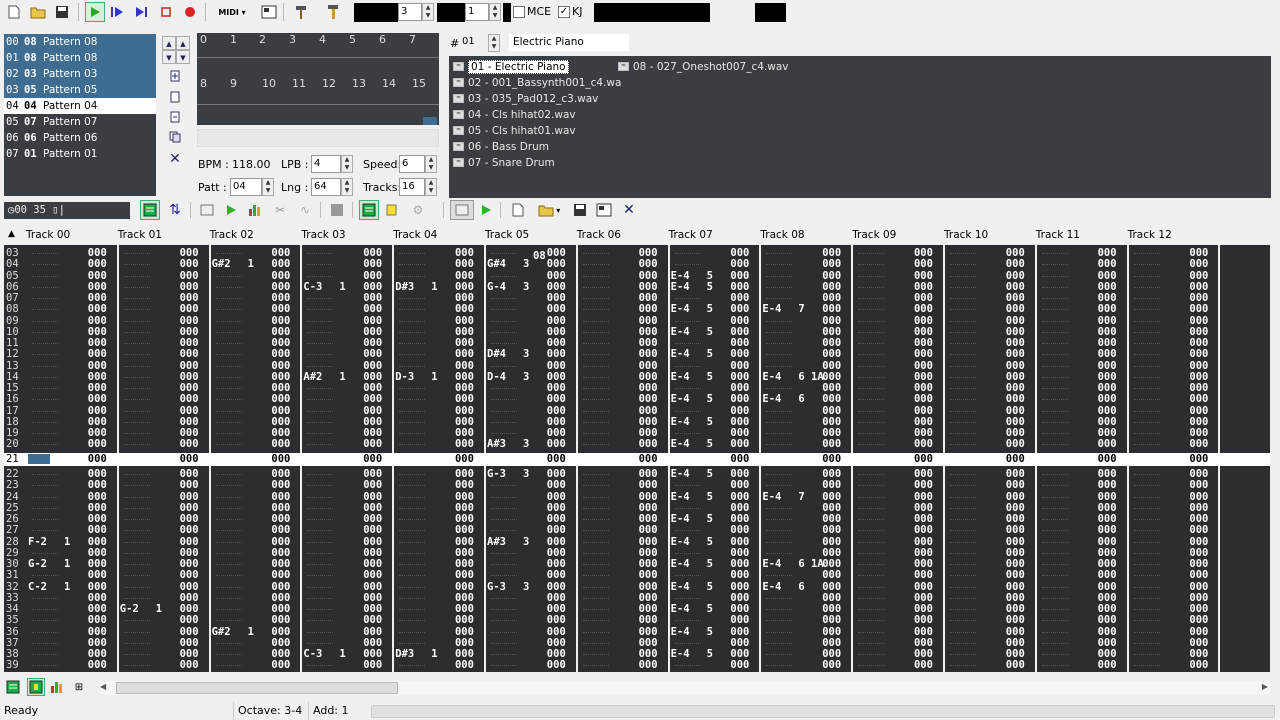  I want to click on scroll-right-icon: ▶, so click(1265, 686).